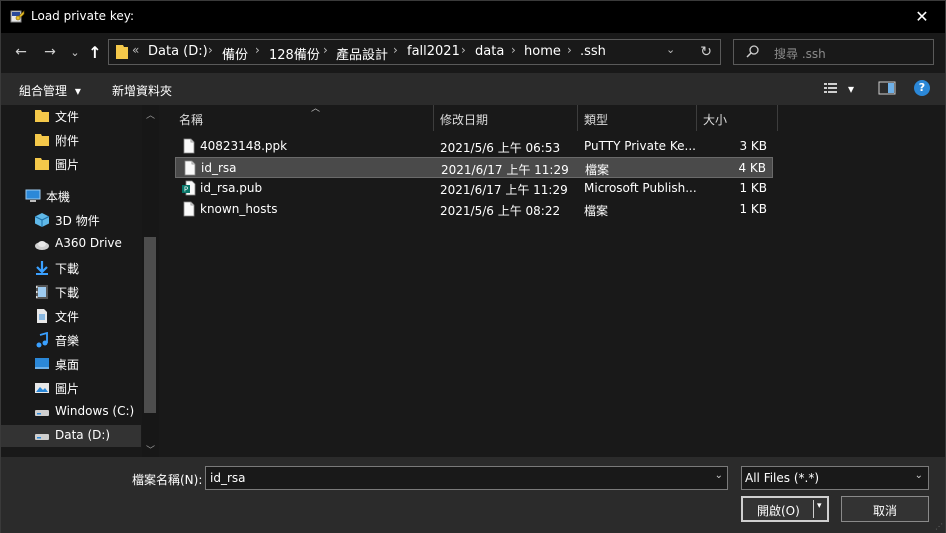 This screenshot has width=946, height=533. I want to click on history-dropdown-icon: ⌄, so click(670, 49).